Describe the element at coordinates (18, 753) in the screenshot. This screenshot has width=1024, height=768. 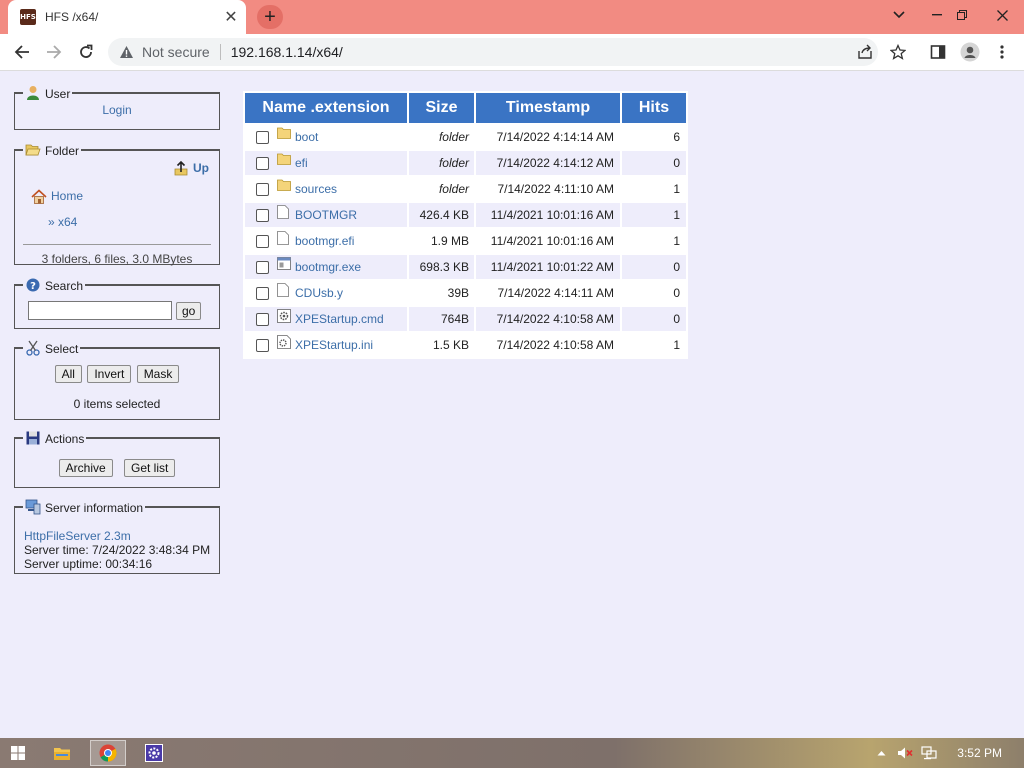
I see `start-button` at that location.